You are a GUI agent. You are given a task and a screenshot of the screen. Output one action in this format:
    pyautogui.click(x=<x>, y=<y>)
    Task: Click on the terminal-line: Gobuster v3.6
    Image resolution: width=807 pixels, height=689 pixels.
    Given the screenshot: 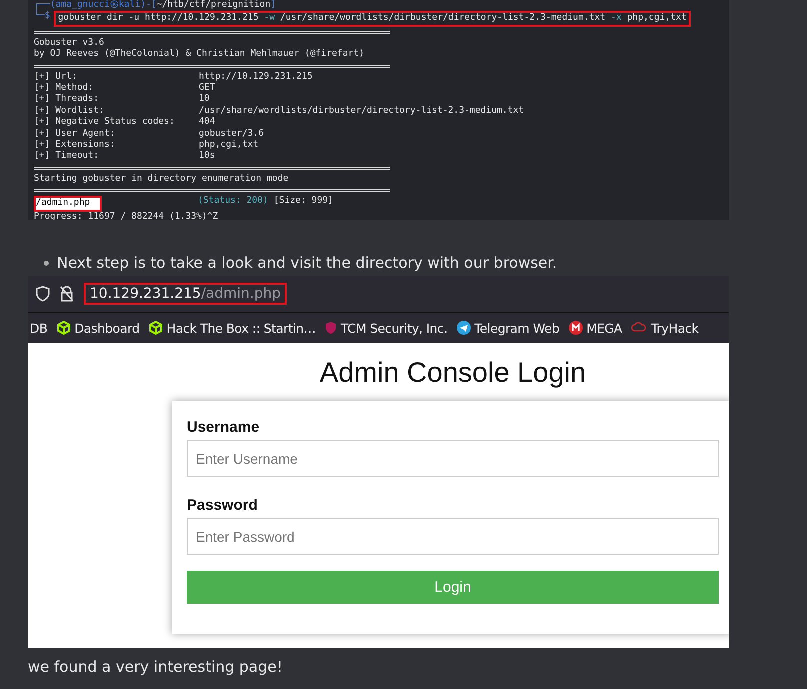 What is the action you would take?
    pyautogui.click(x=69, y=43)
    